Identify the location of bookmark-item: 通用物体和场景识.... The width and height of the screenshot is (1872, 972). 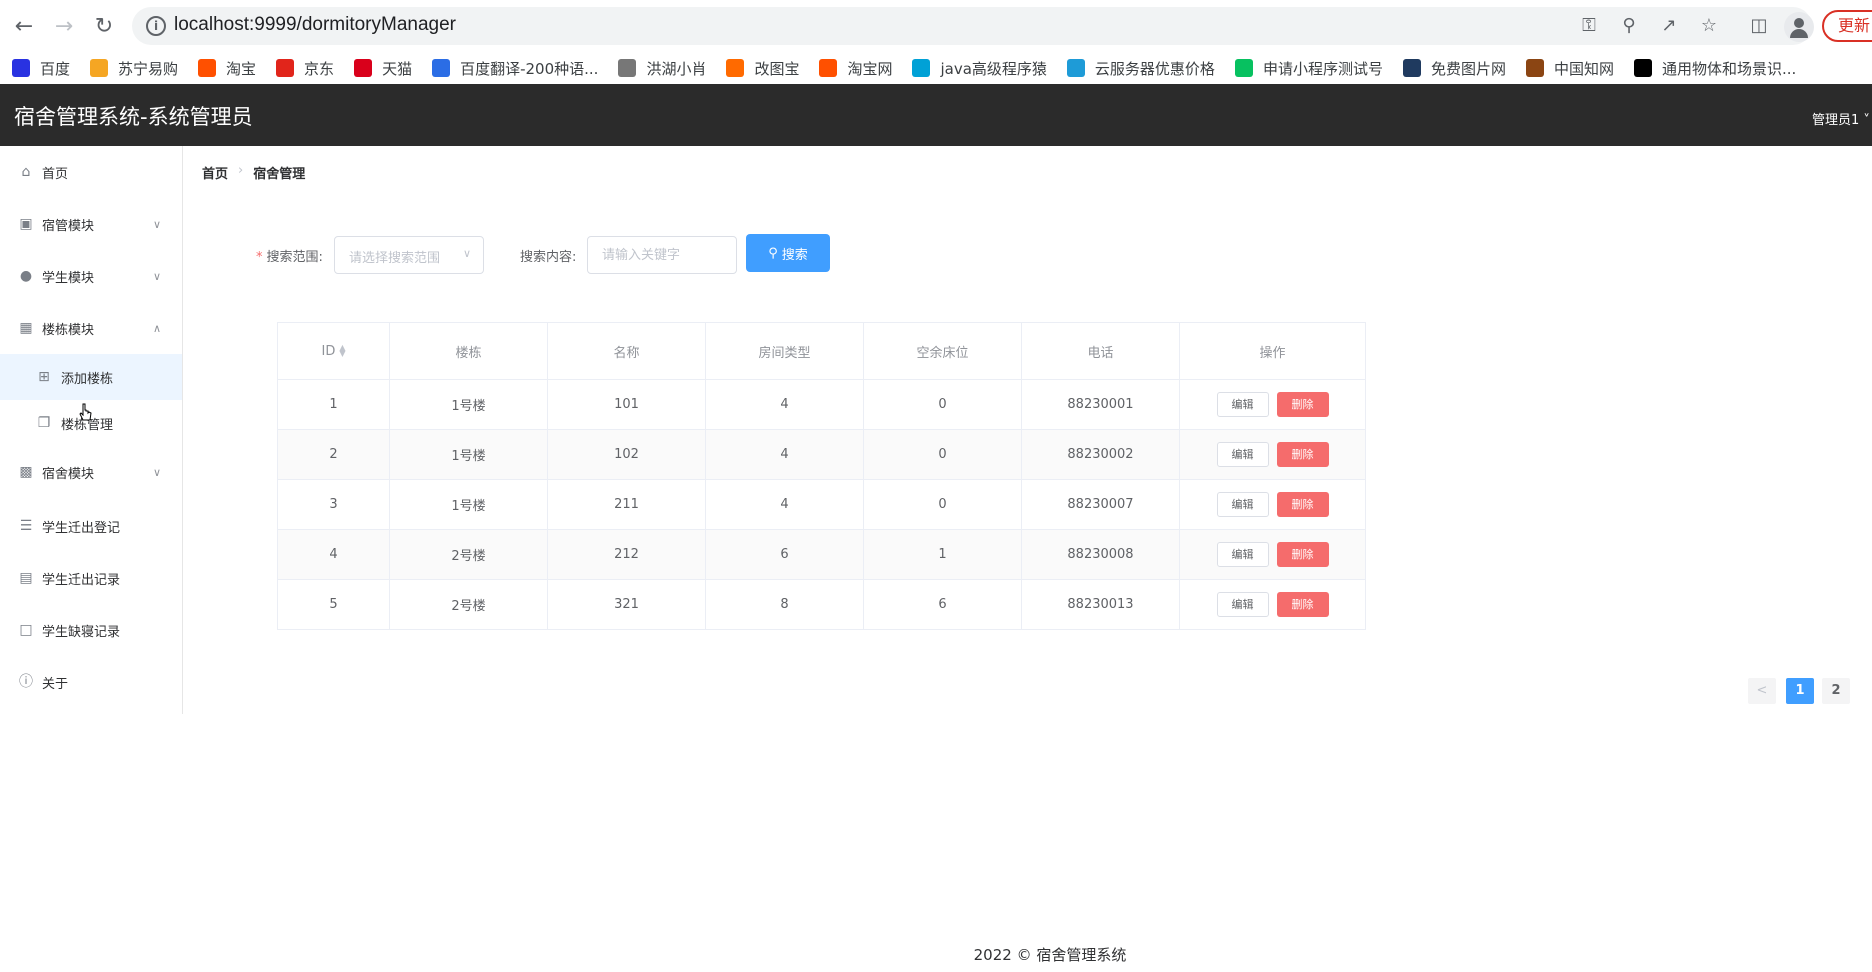
(1714, 68).